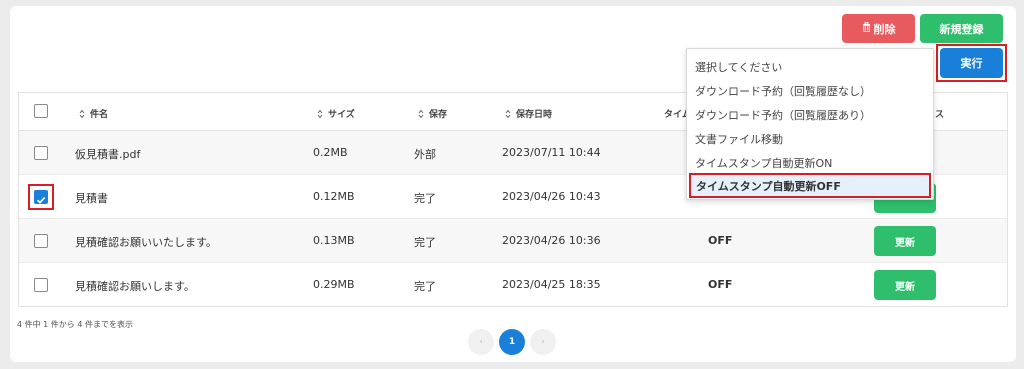  What do you see at coordinates (330, 152) in the screenshot?
I see `file-size: 0.2MB` at bounding box center [330, 152].